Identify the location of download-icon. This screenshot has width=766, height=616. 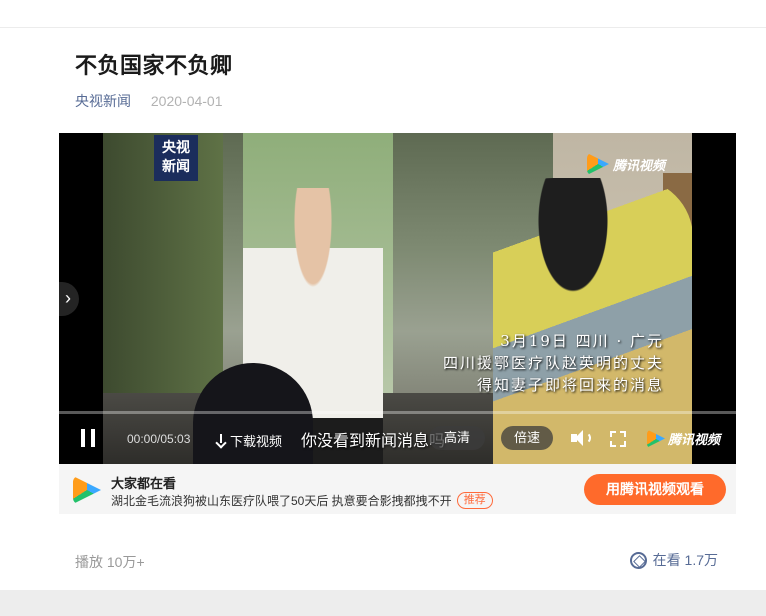
(221, 440).